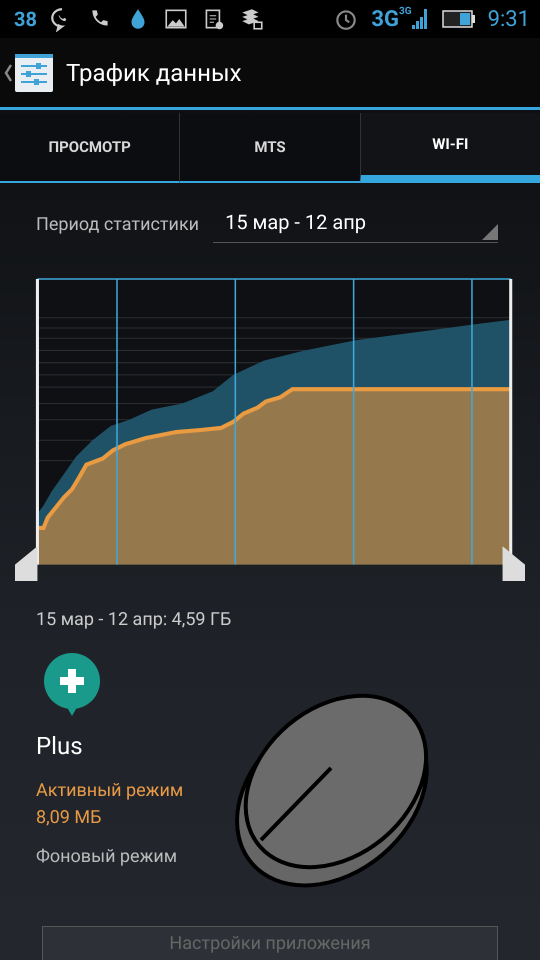 This screenshot has height=960, width=540. Describe the element at coordinates (25, 19) in the screenshot. I see `notification-count: 38` at that location.